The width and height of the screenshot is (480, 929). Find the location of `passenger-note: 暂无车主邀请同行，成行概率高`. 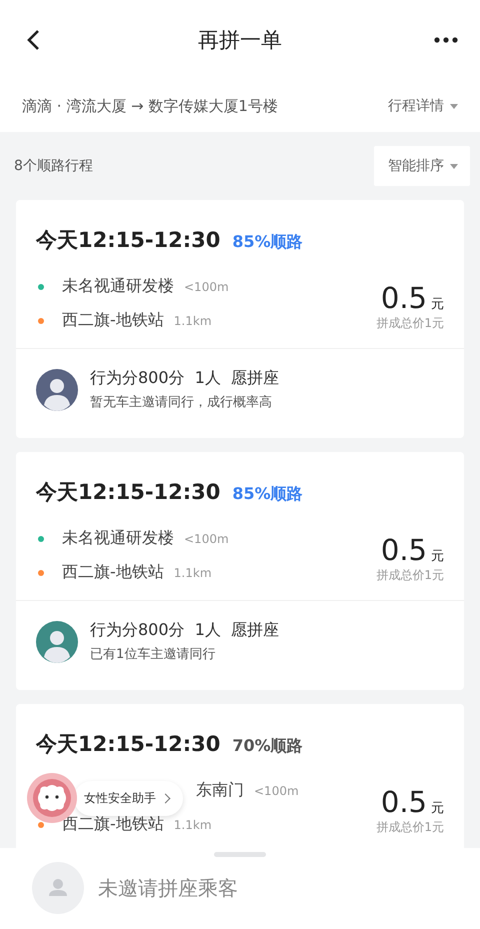

passenger-note: 暂无车主邀请同行，成行概率高 is located at coordinates (181, 402).